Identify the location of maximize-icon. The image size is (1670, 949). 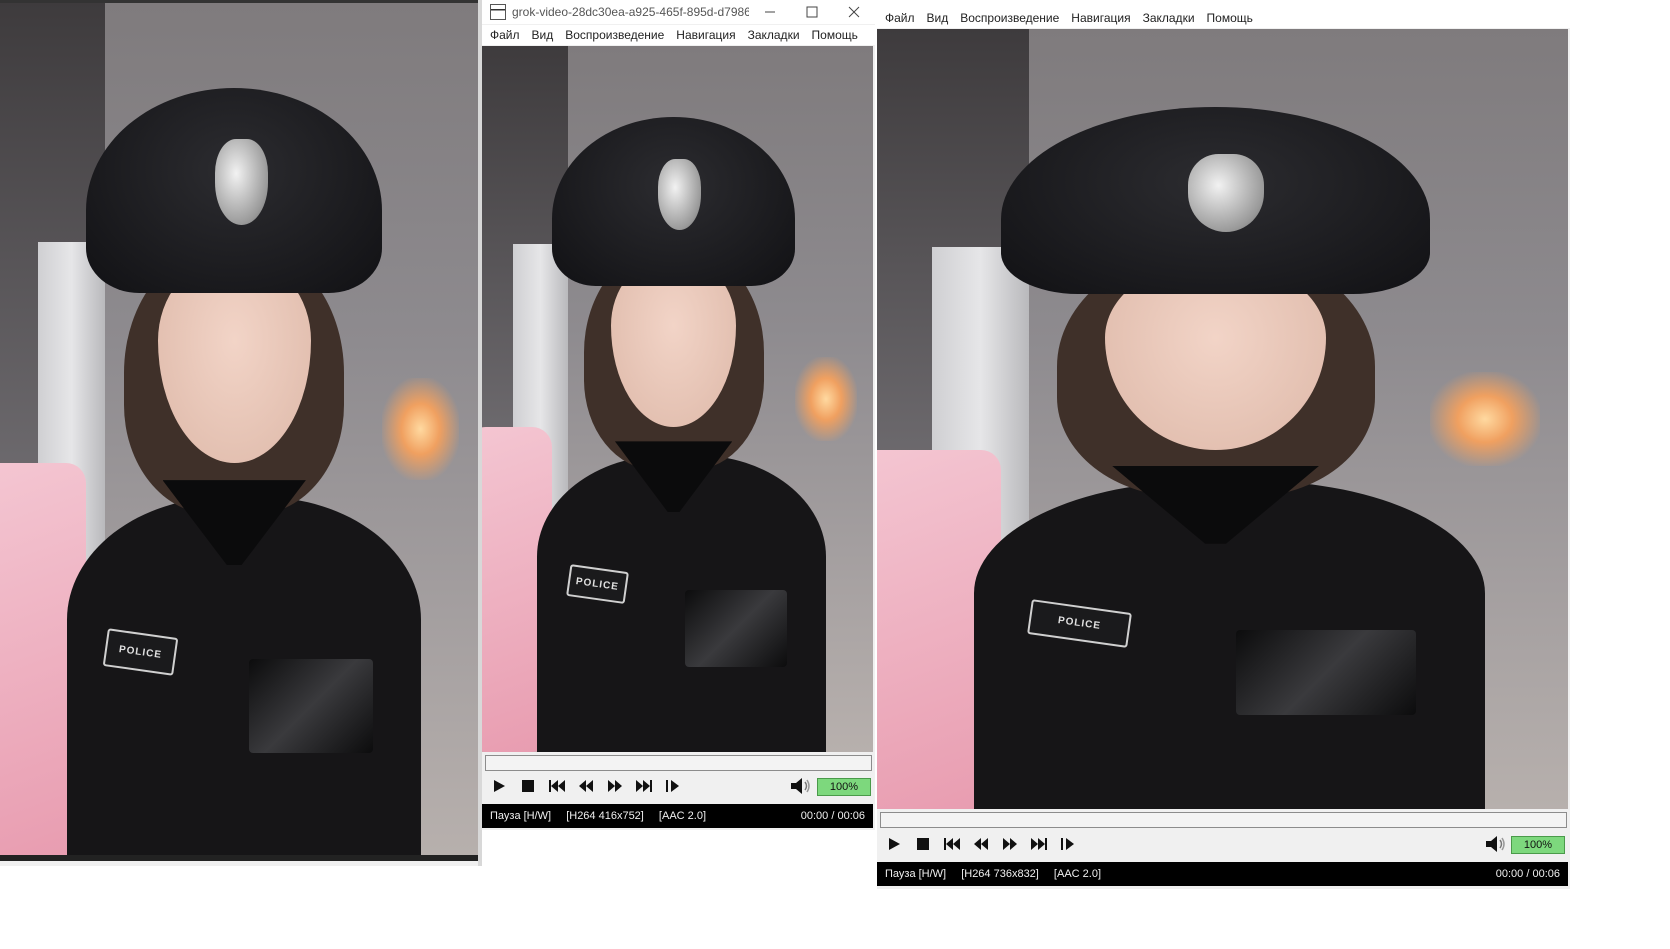
(812, 12).